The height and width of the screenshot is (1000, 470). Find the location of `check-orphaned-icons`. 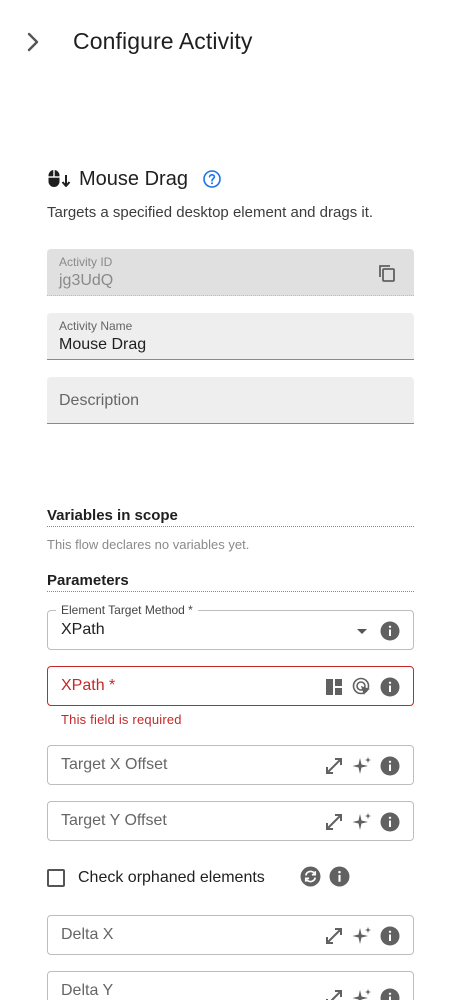

check-orphaned-icons is located at coordinates (325, 876).